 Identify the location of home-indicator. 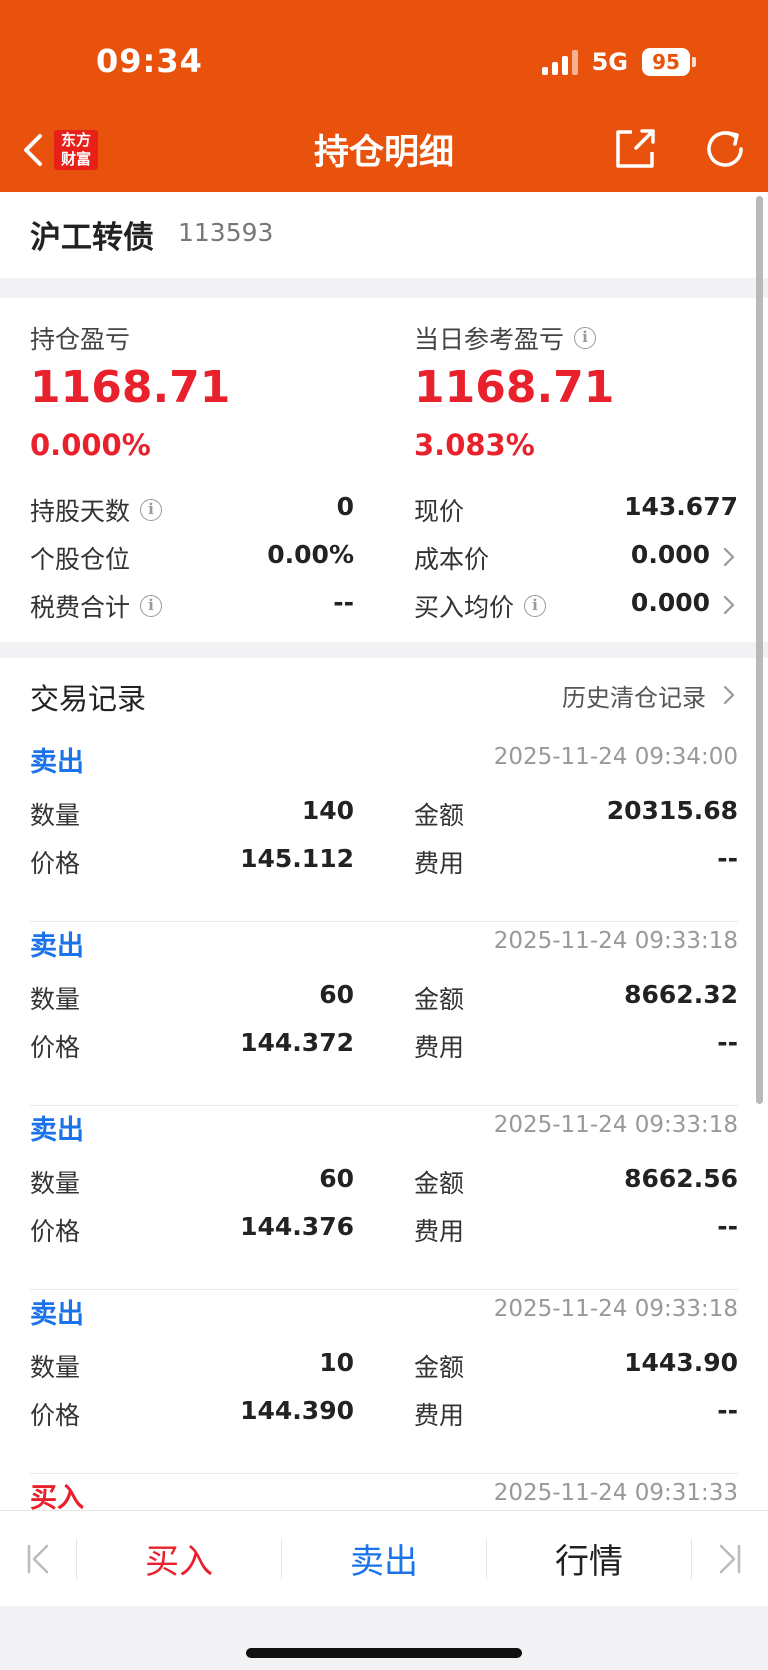
(384, 1653).